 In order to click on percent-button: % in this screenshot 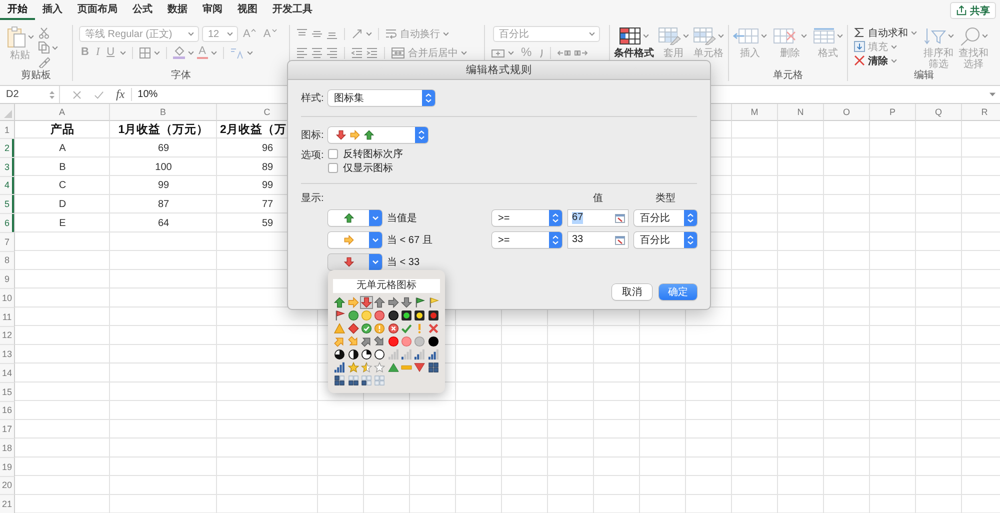, I will do `click(526, 52)`.